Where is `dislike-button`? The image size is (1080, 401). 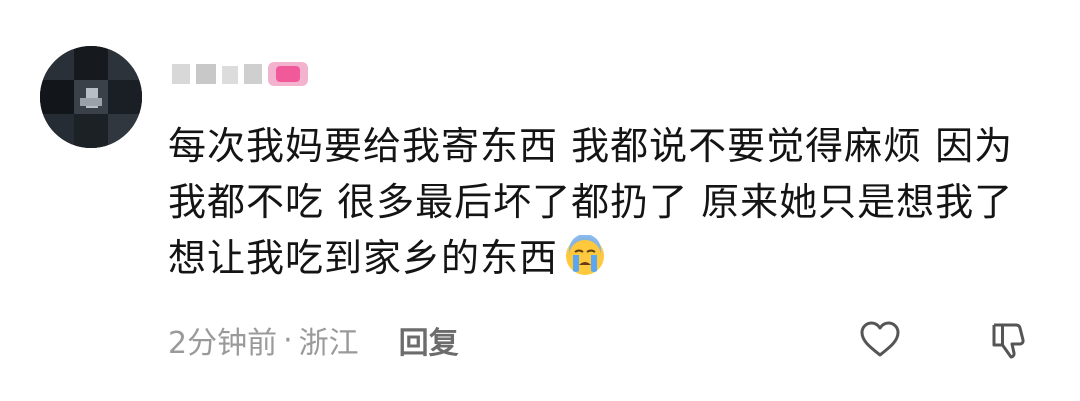 dislike-button is located at coordinates (1010, 340).